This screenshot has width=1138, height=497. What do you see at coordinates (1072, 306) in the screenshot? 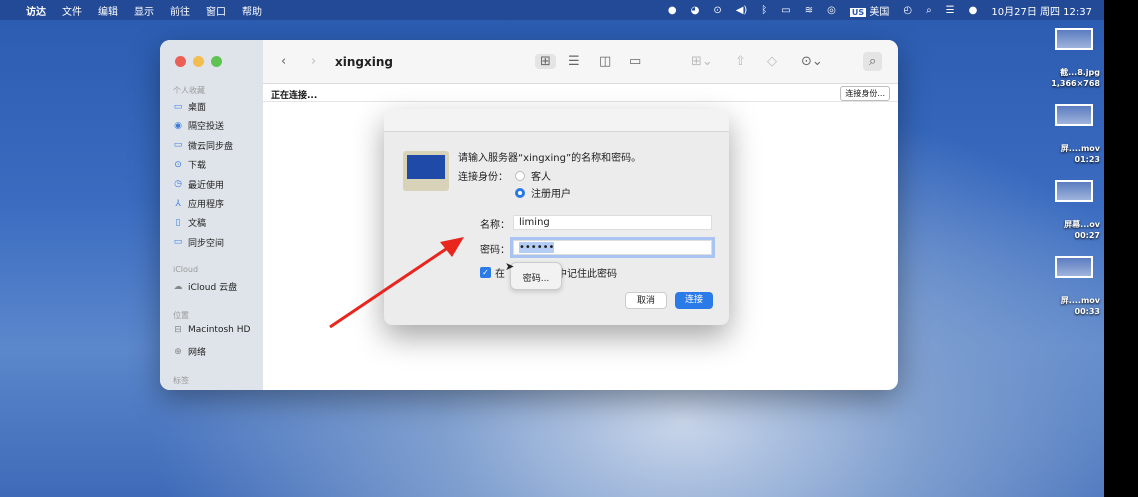
I see `desktop-file-label: 屏....mov 00:33` at bounding box center [1072, 306].